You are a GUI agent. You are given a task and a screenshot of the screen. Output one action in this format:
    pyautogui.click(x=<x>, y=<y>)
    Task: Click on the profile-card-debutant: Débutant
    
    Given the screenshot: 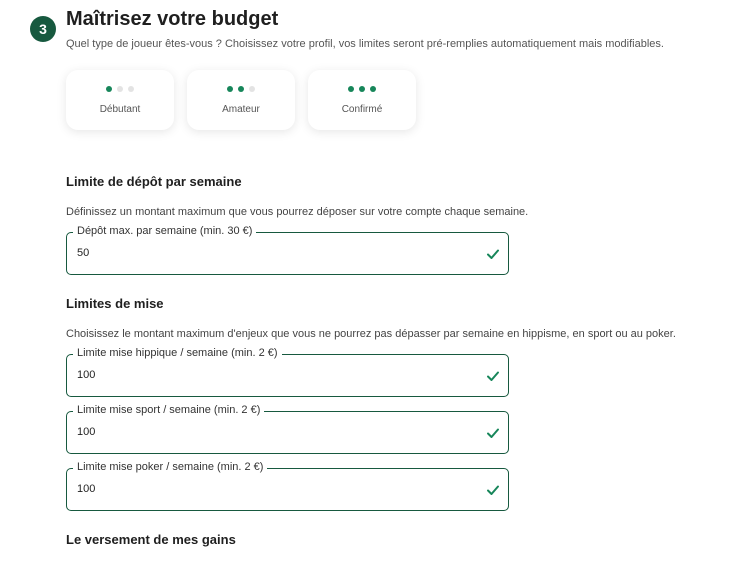 What is the action you would take?
    pyautogui.click(x=120, y=100)
    